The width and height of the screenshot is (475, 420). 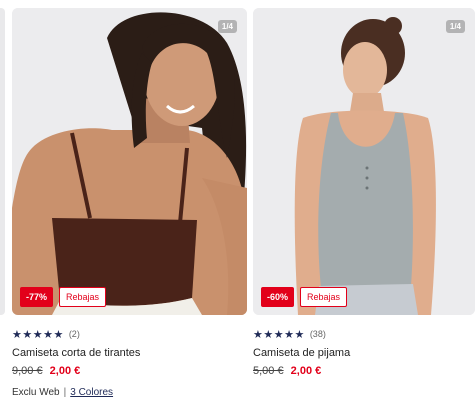 I want to click on exclusive-web-label: Exclu Web, so click(x=36, y=392).